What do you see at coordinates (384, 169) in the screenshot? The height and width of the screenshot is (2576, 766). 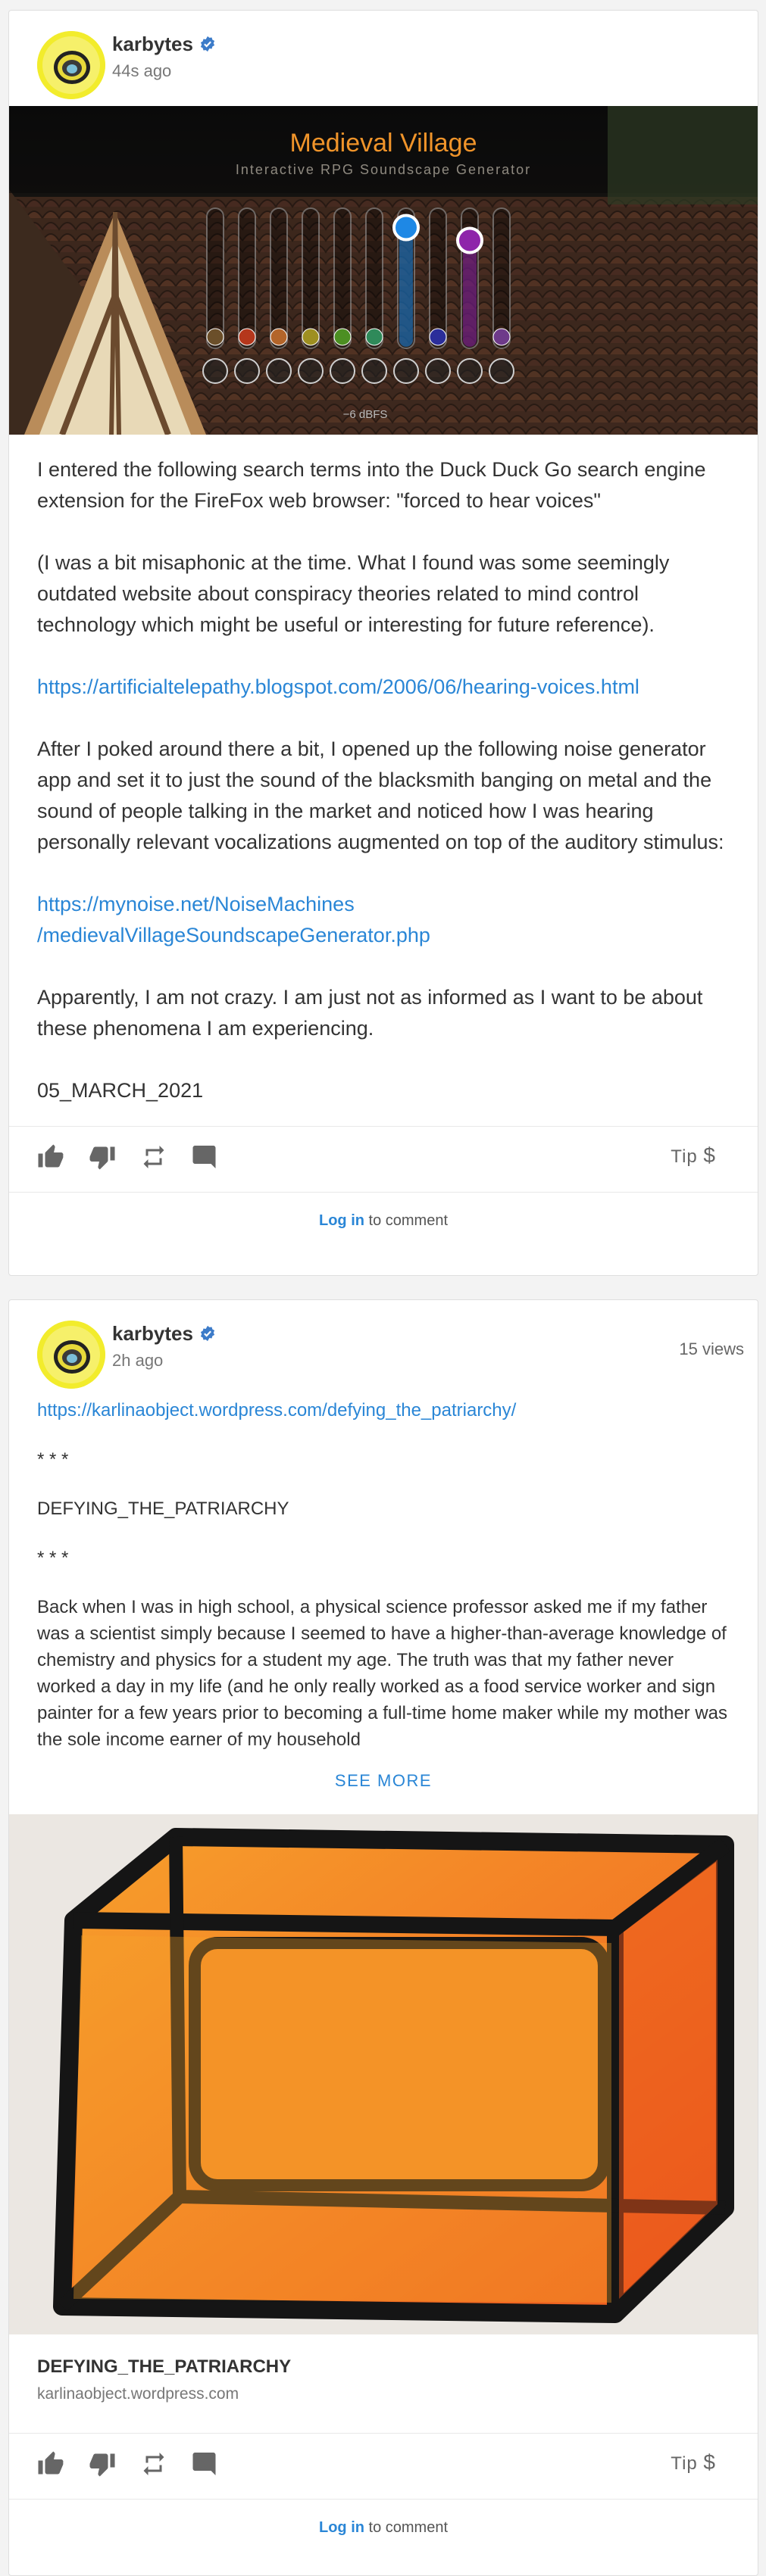 I see `media-subtitle: Interactive RPG Soundscape Generator` at bounding box center [384, 169].